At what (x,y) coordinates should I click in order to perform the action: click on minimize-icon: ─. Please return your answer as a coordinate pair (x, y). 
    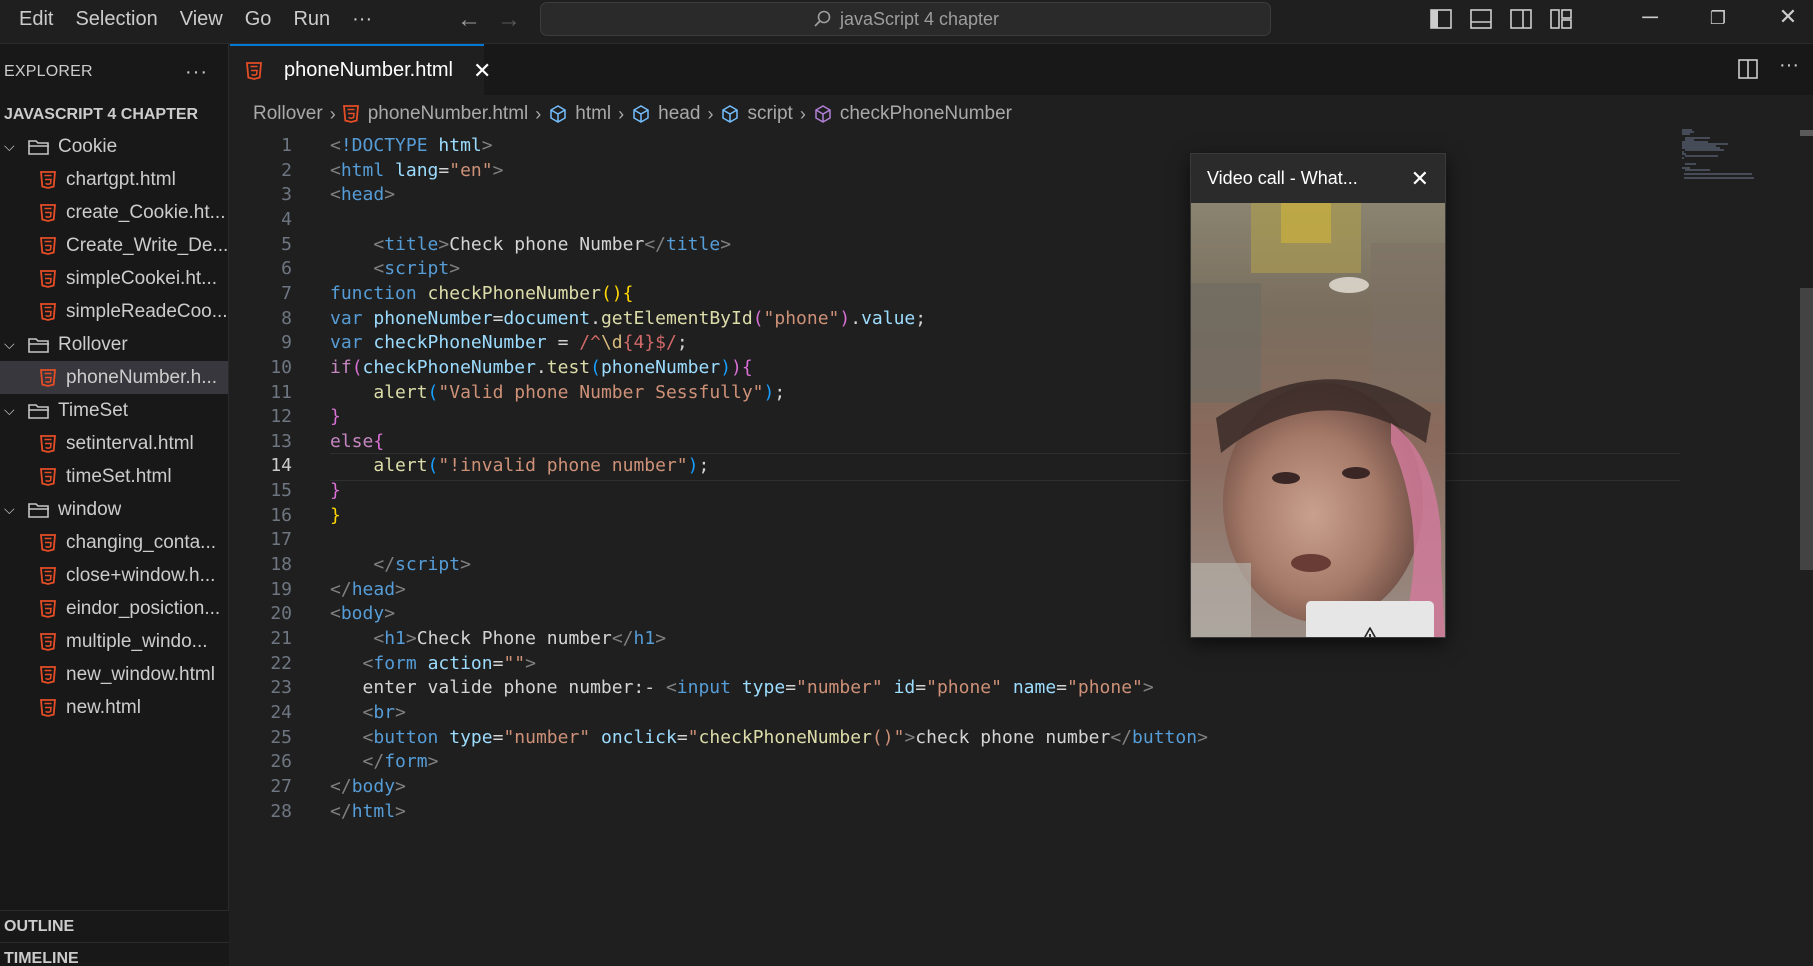
    Looking at the image, I should click on (1650, 17).